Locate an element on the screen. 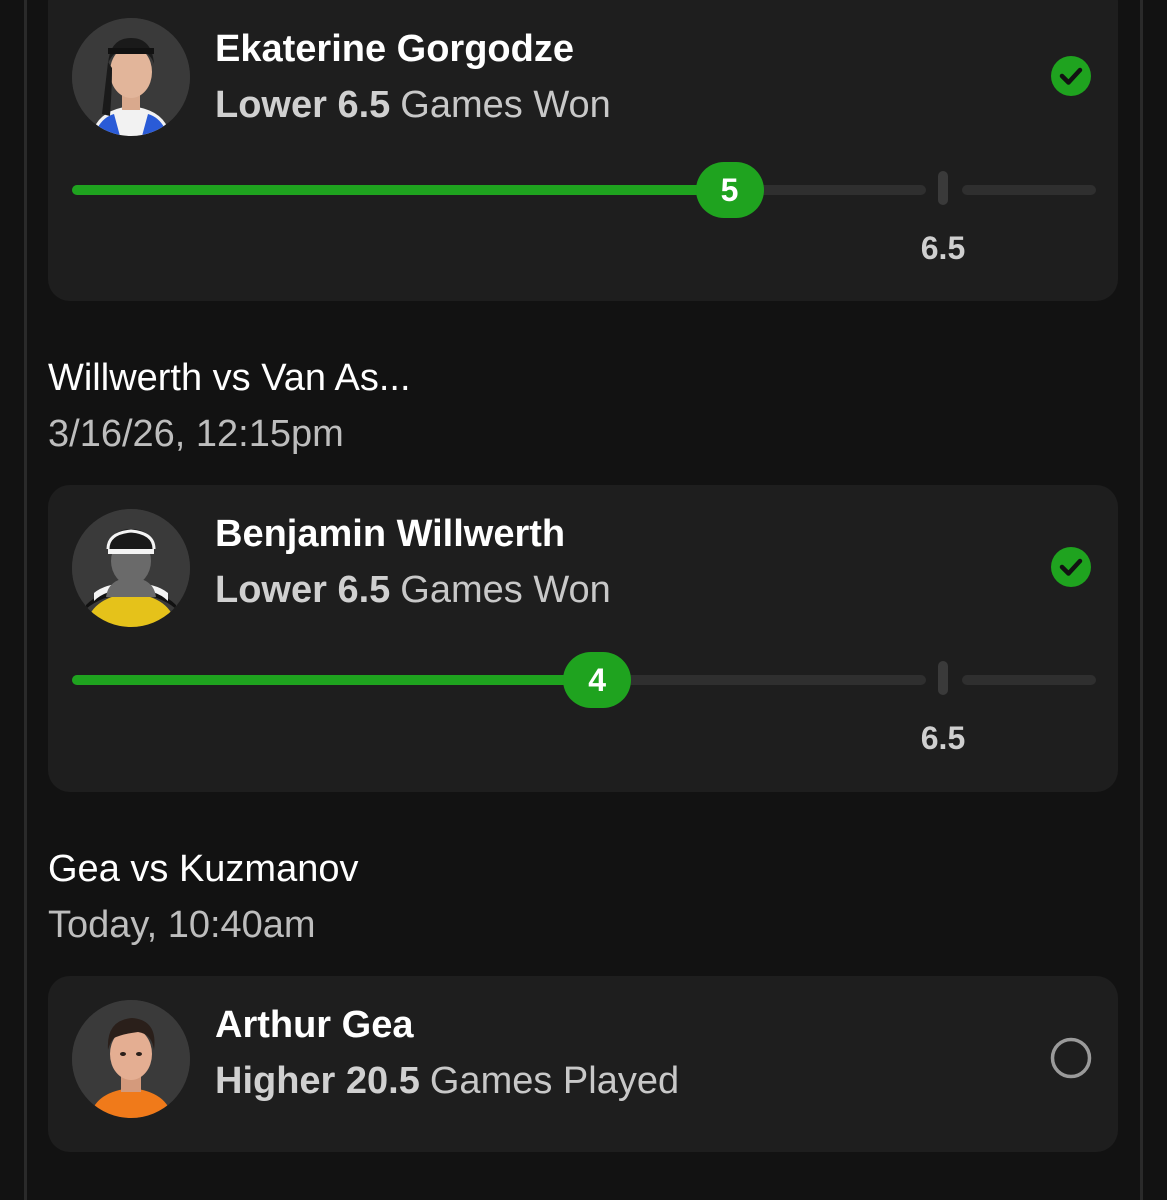  frame-border-right is located at coordinates (1141, 600).